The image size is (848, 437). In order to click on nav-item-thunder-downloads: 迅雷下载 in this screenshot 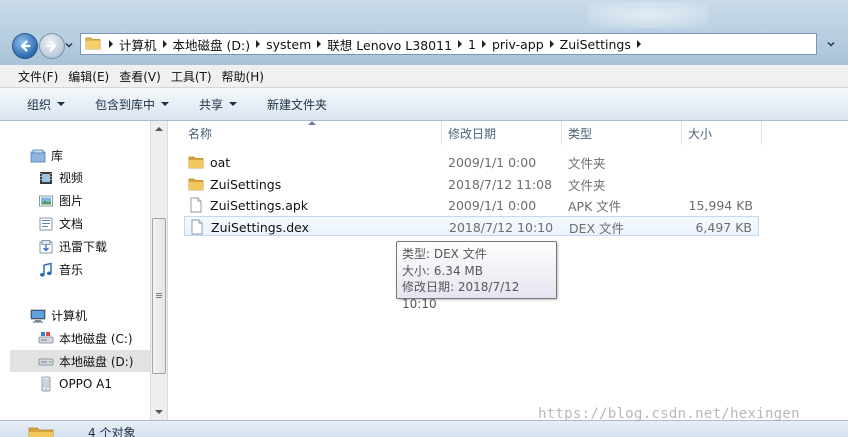, I will do `click(72, 246)`.